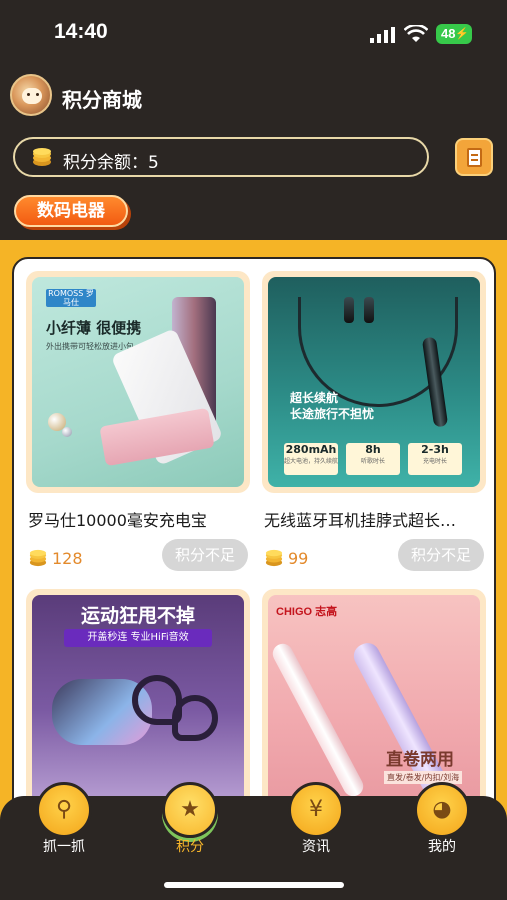 The height and width of the screenshot is (900, 507). I want to click on product-image-frame: CHIGO 志高 直卷两用 直发/卷发/内扣/刘海, so click(374, 700).